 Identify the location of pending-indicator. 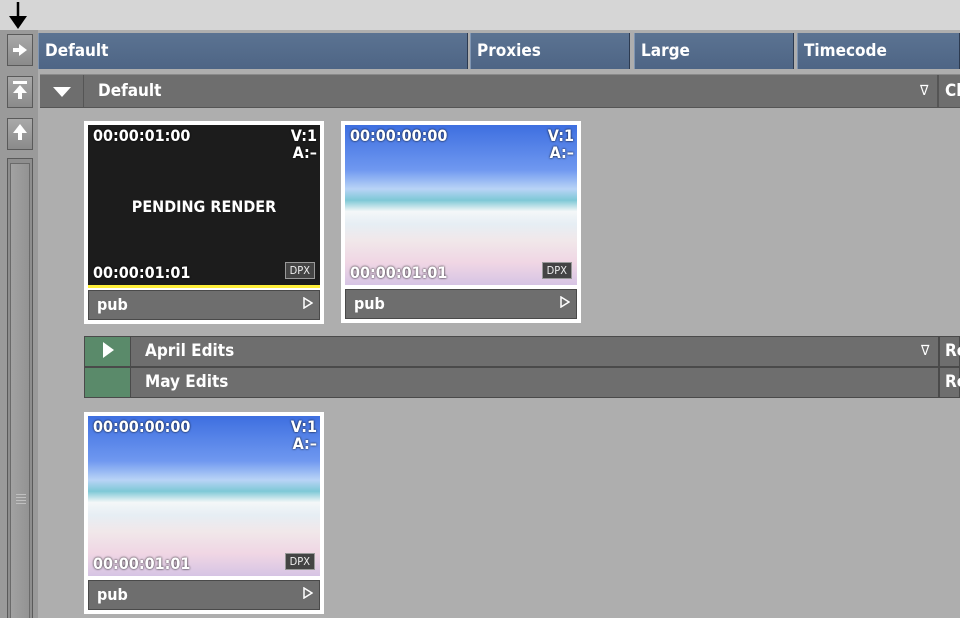
(204, 286).